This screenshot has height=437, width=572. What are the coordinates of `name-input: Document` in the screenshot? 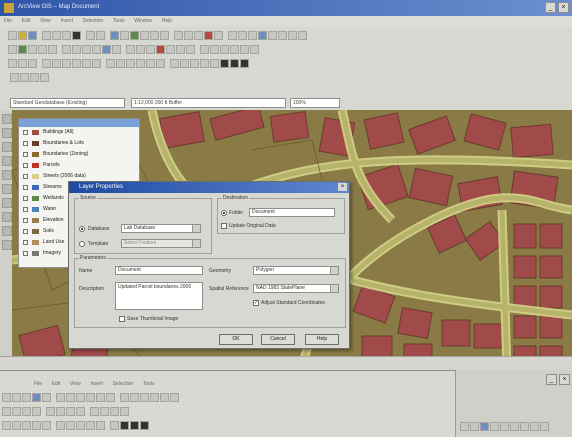 It's located at (159, 270).